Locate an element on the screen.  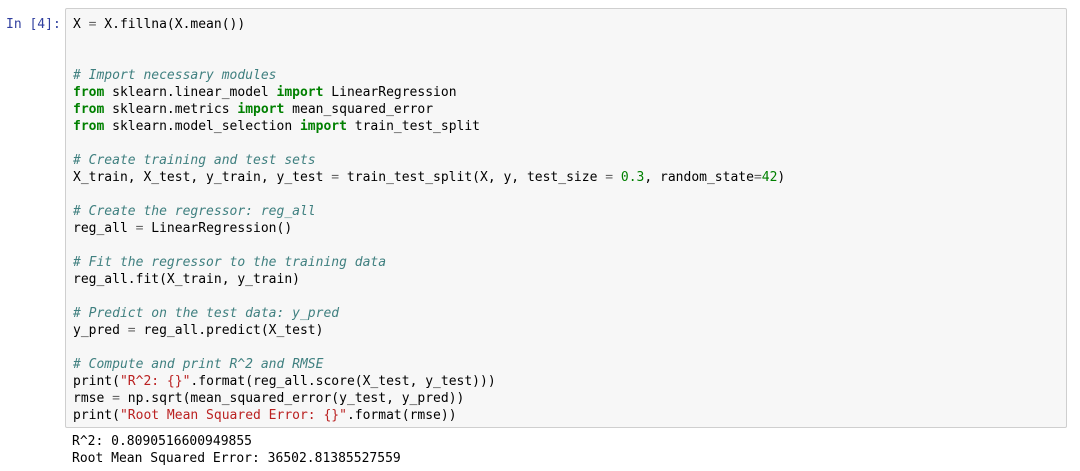
code-comment: # Predict on the test data: y_pred is located at coordinates (206, 313).